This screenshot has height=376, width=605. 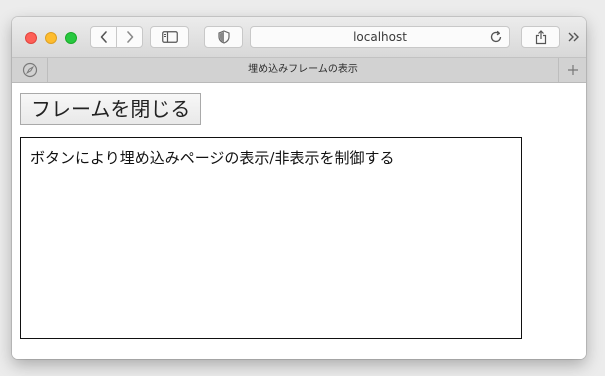 I want to click on close-frame-button: フレームを閉じる, so click(x=111, y=109).